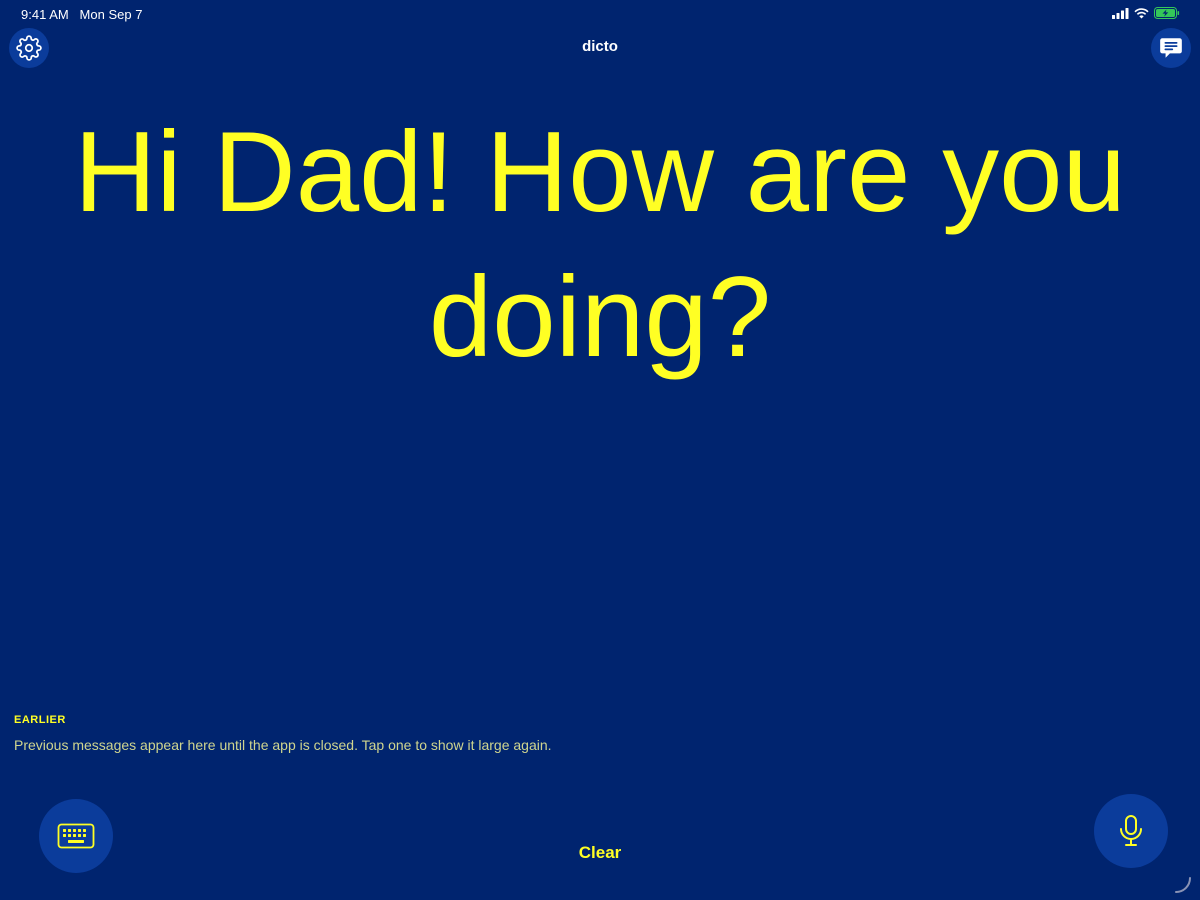  I want to click on earlier-heading: EARLIER, so click(40, 720).